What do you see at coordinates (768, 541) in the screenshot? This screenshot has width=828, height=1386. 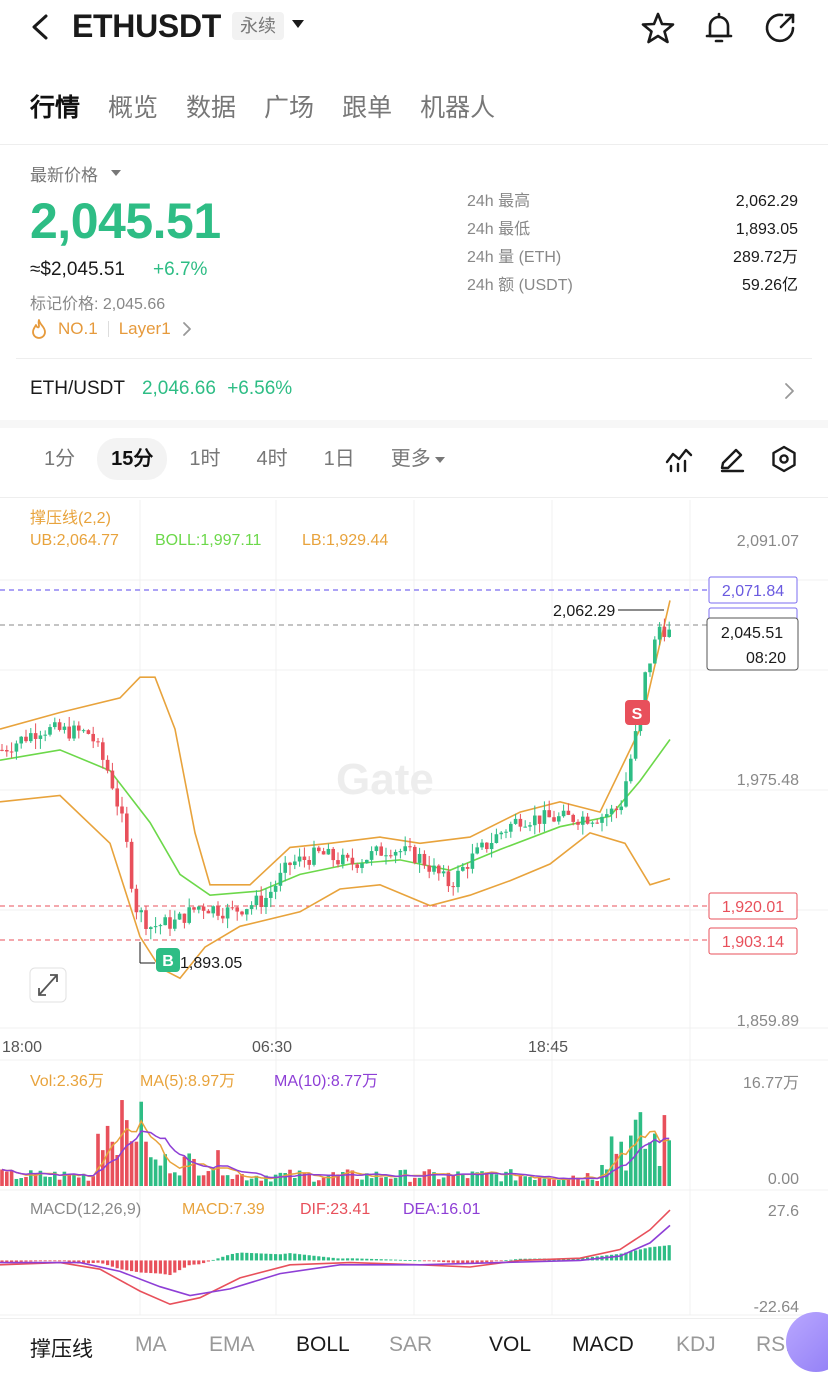 I see `price-axis-top: 2,091.07` at bounding box center [768, 541].